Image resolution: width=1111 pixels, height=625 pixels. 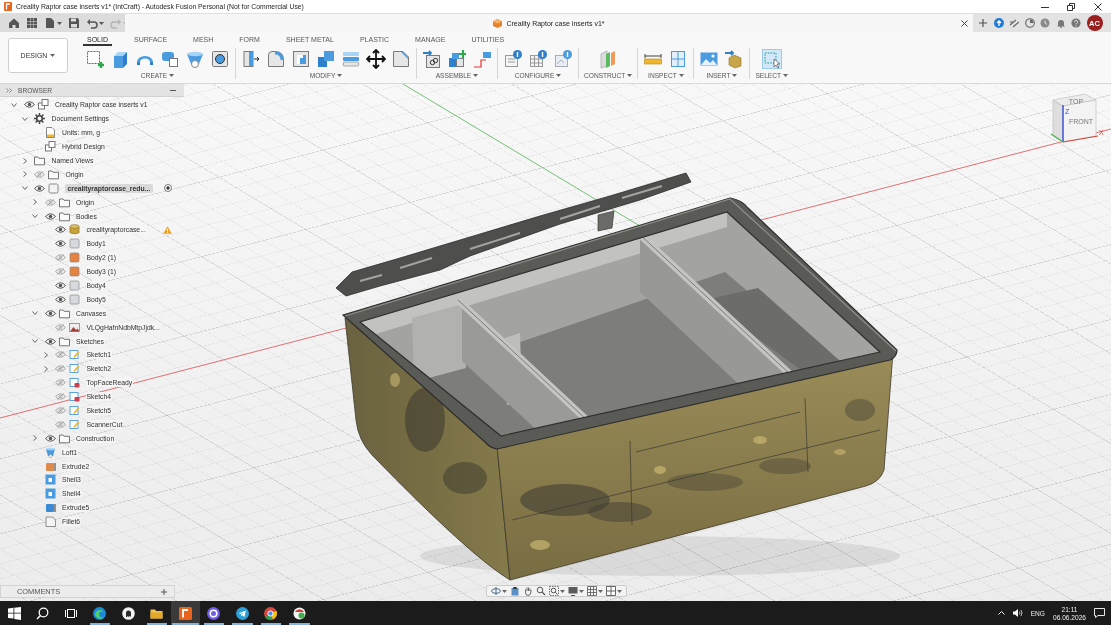 What do you see at coordinates (528, 591) in the screenshot?
I see `hand-icon` at bounding box center [528, 591].